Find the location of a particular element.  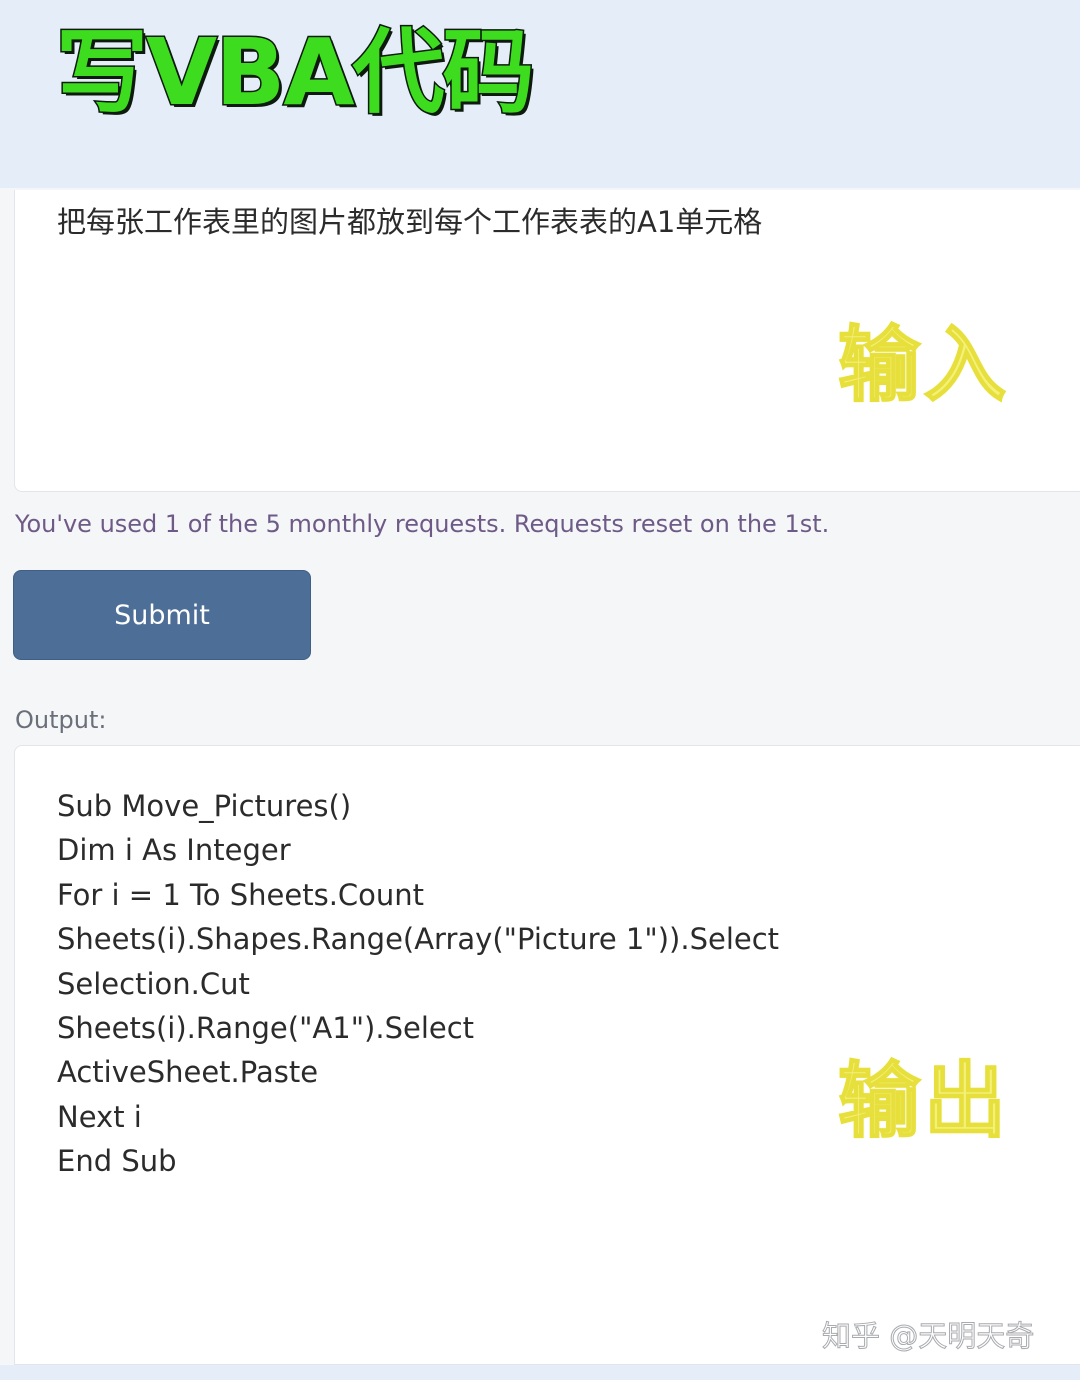

watermark: 知乎 @天明天奇 is located at coordinates (928, 1336).